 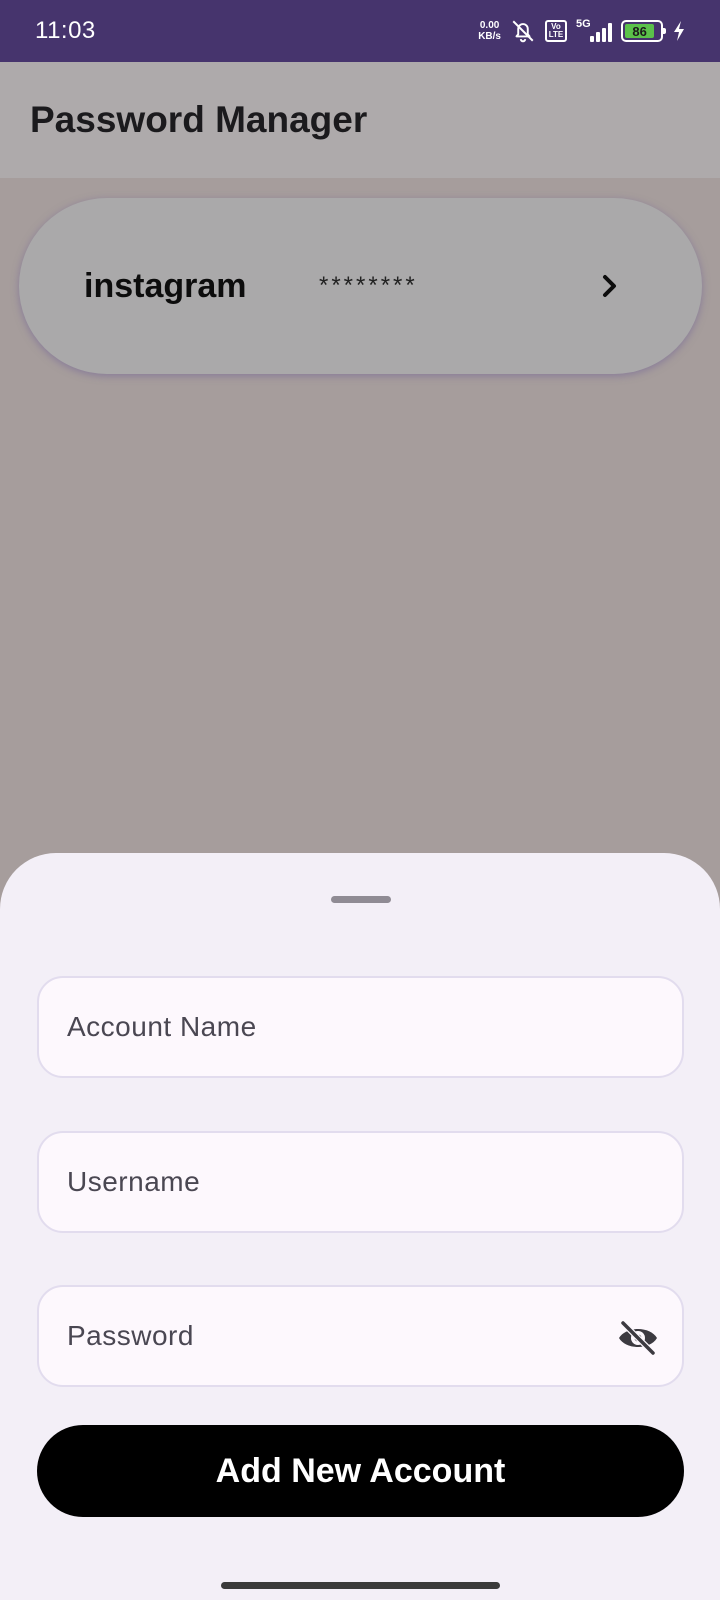 I want to click on volte-bottom-label: LTE, so click(x=556, y=34).